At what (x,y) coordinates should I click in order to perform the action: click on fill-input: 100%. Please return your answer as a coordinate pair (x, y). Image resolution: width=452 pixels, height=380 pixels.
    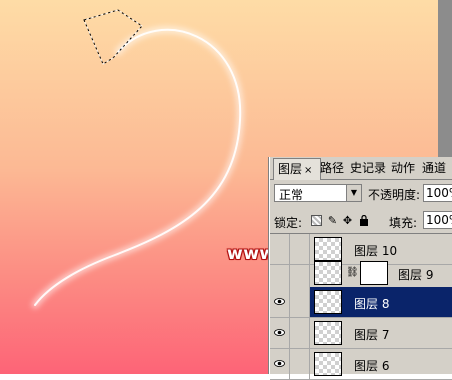
    Looking at the image, I should click on (437, 220).